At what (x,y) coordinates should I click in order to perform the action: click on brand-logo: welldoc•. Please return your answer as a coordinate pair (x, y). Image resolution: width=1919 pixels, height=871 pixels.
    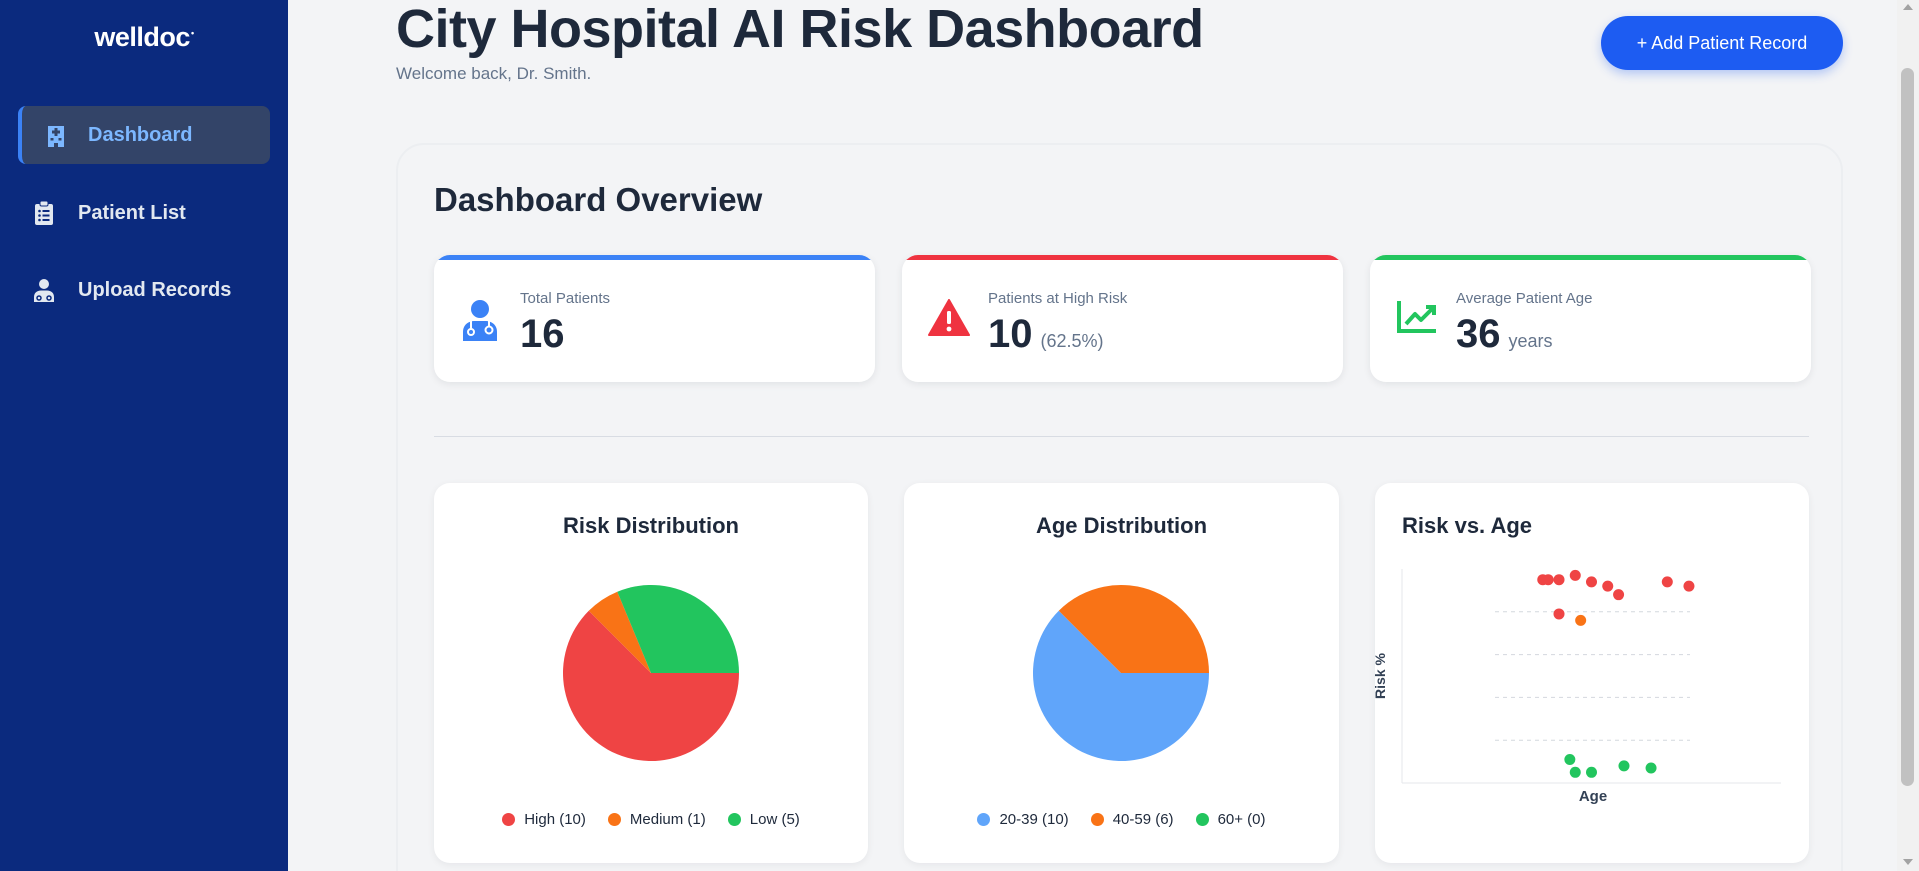
    Looking at the image, I should click on (144, 37).